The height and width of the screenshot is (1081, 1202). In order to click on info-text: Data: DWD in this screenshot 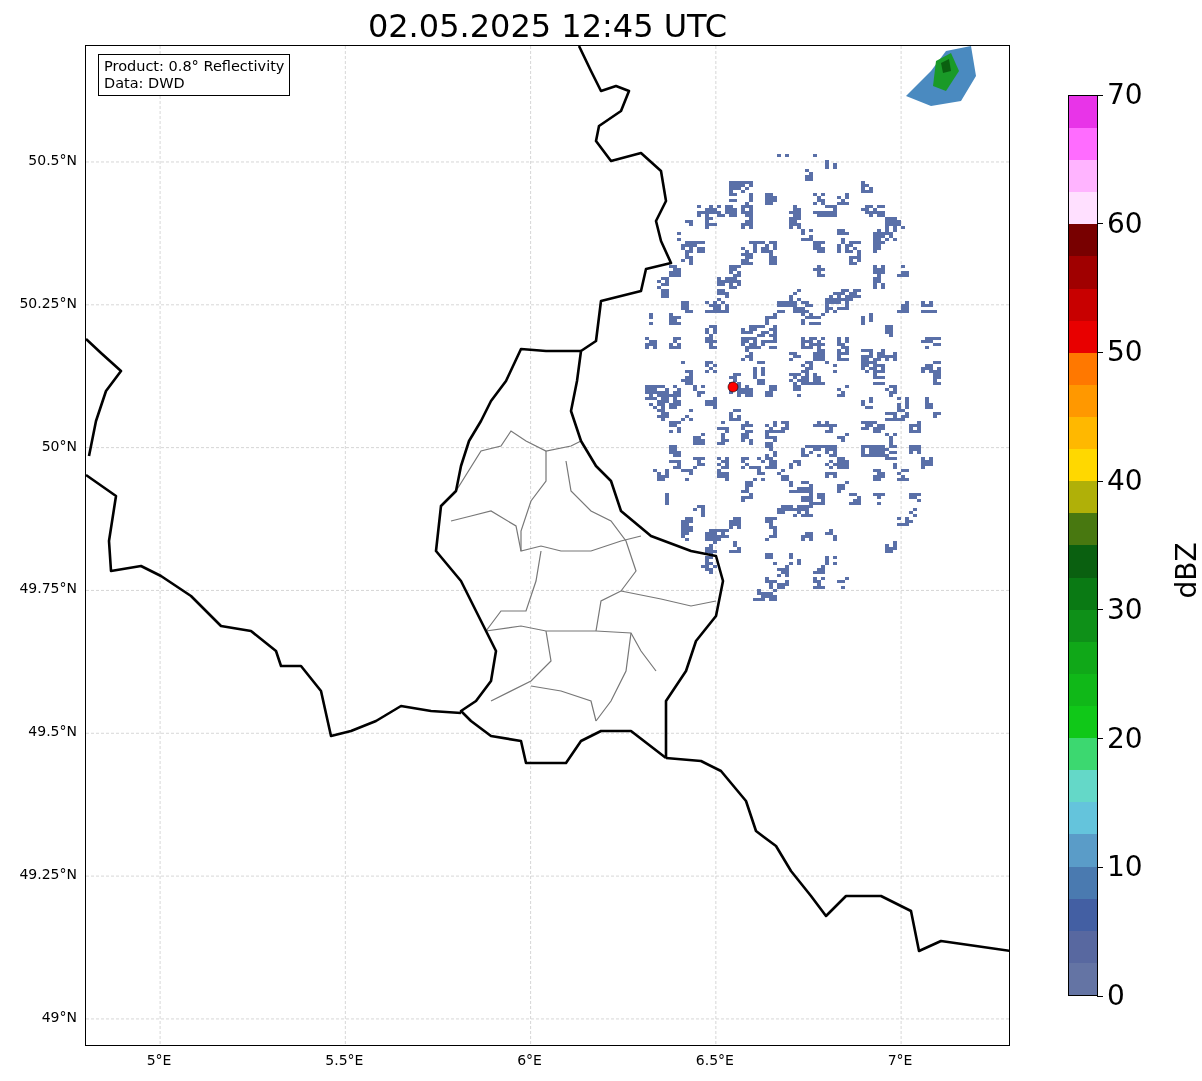, I will do `click(145, 83)`.